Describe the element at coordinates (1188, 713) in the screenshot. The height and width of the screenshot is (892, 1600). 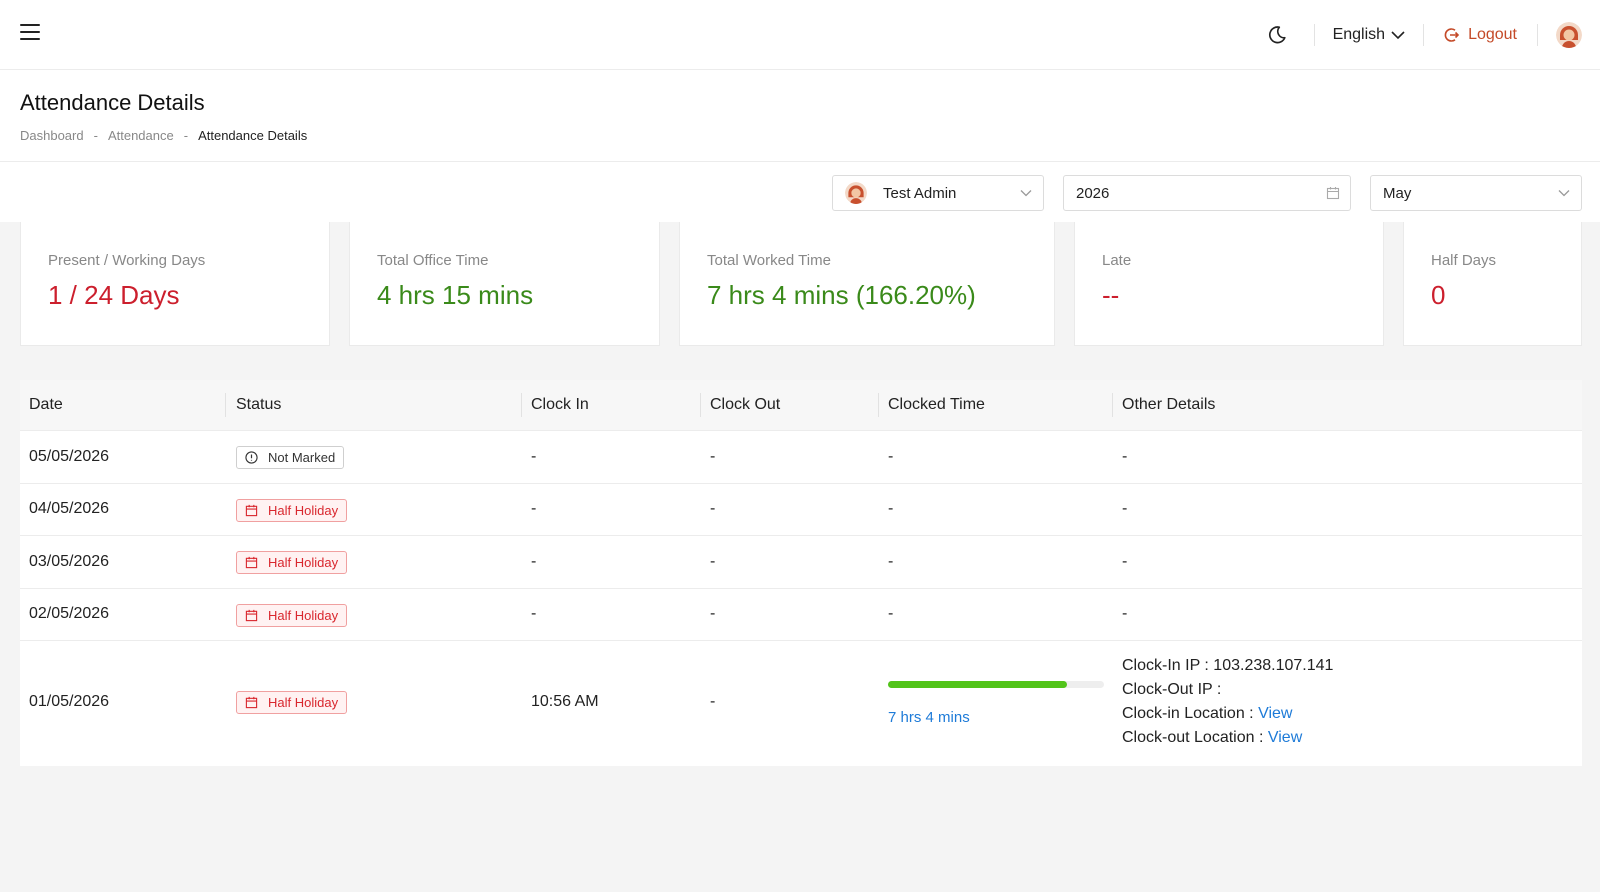
I see `clock-in-location-label: Clock-in Location :` at that location.